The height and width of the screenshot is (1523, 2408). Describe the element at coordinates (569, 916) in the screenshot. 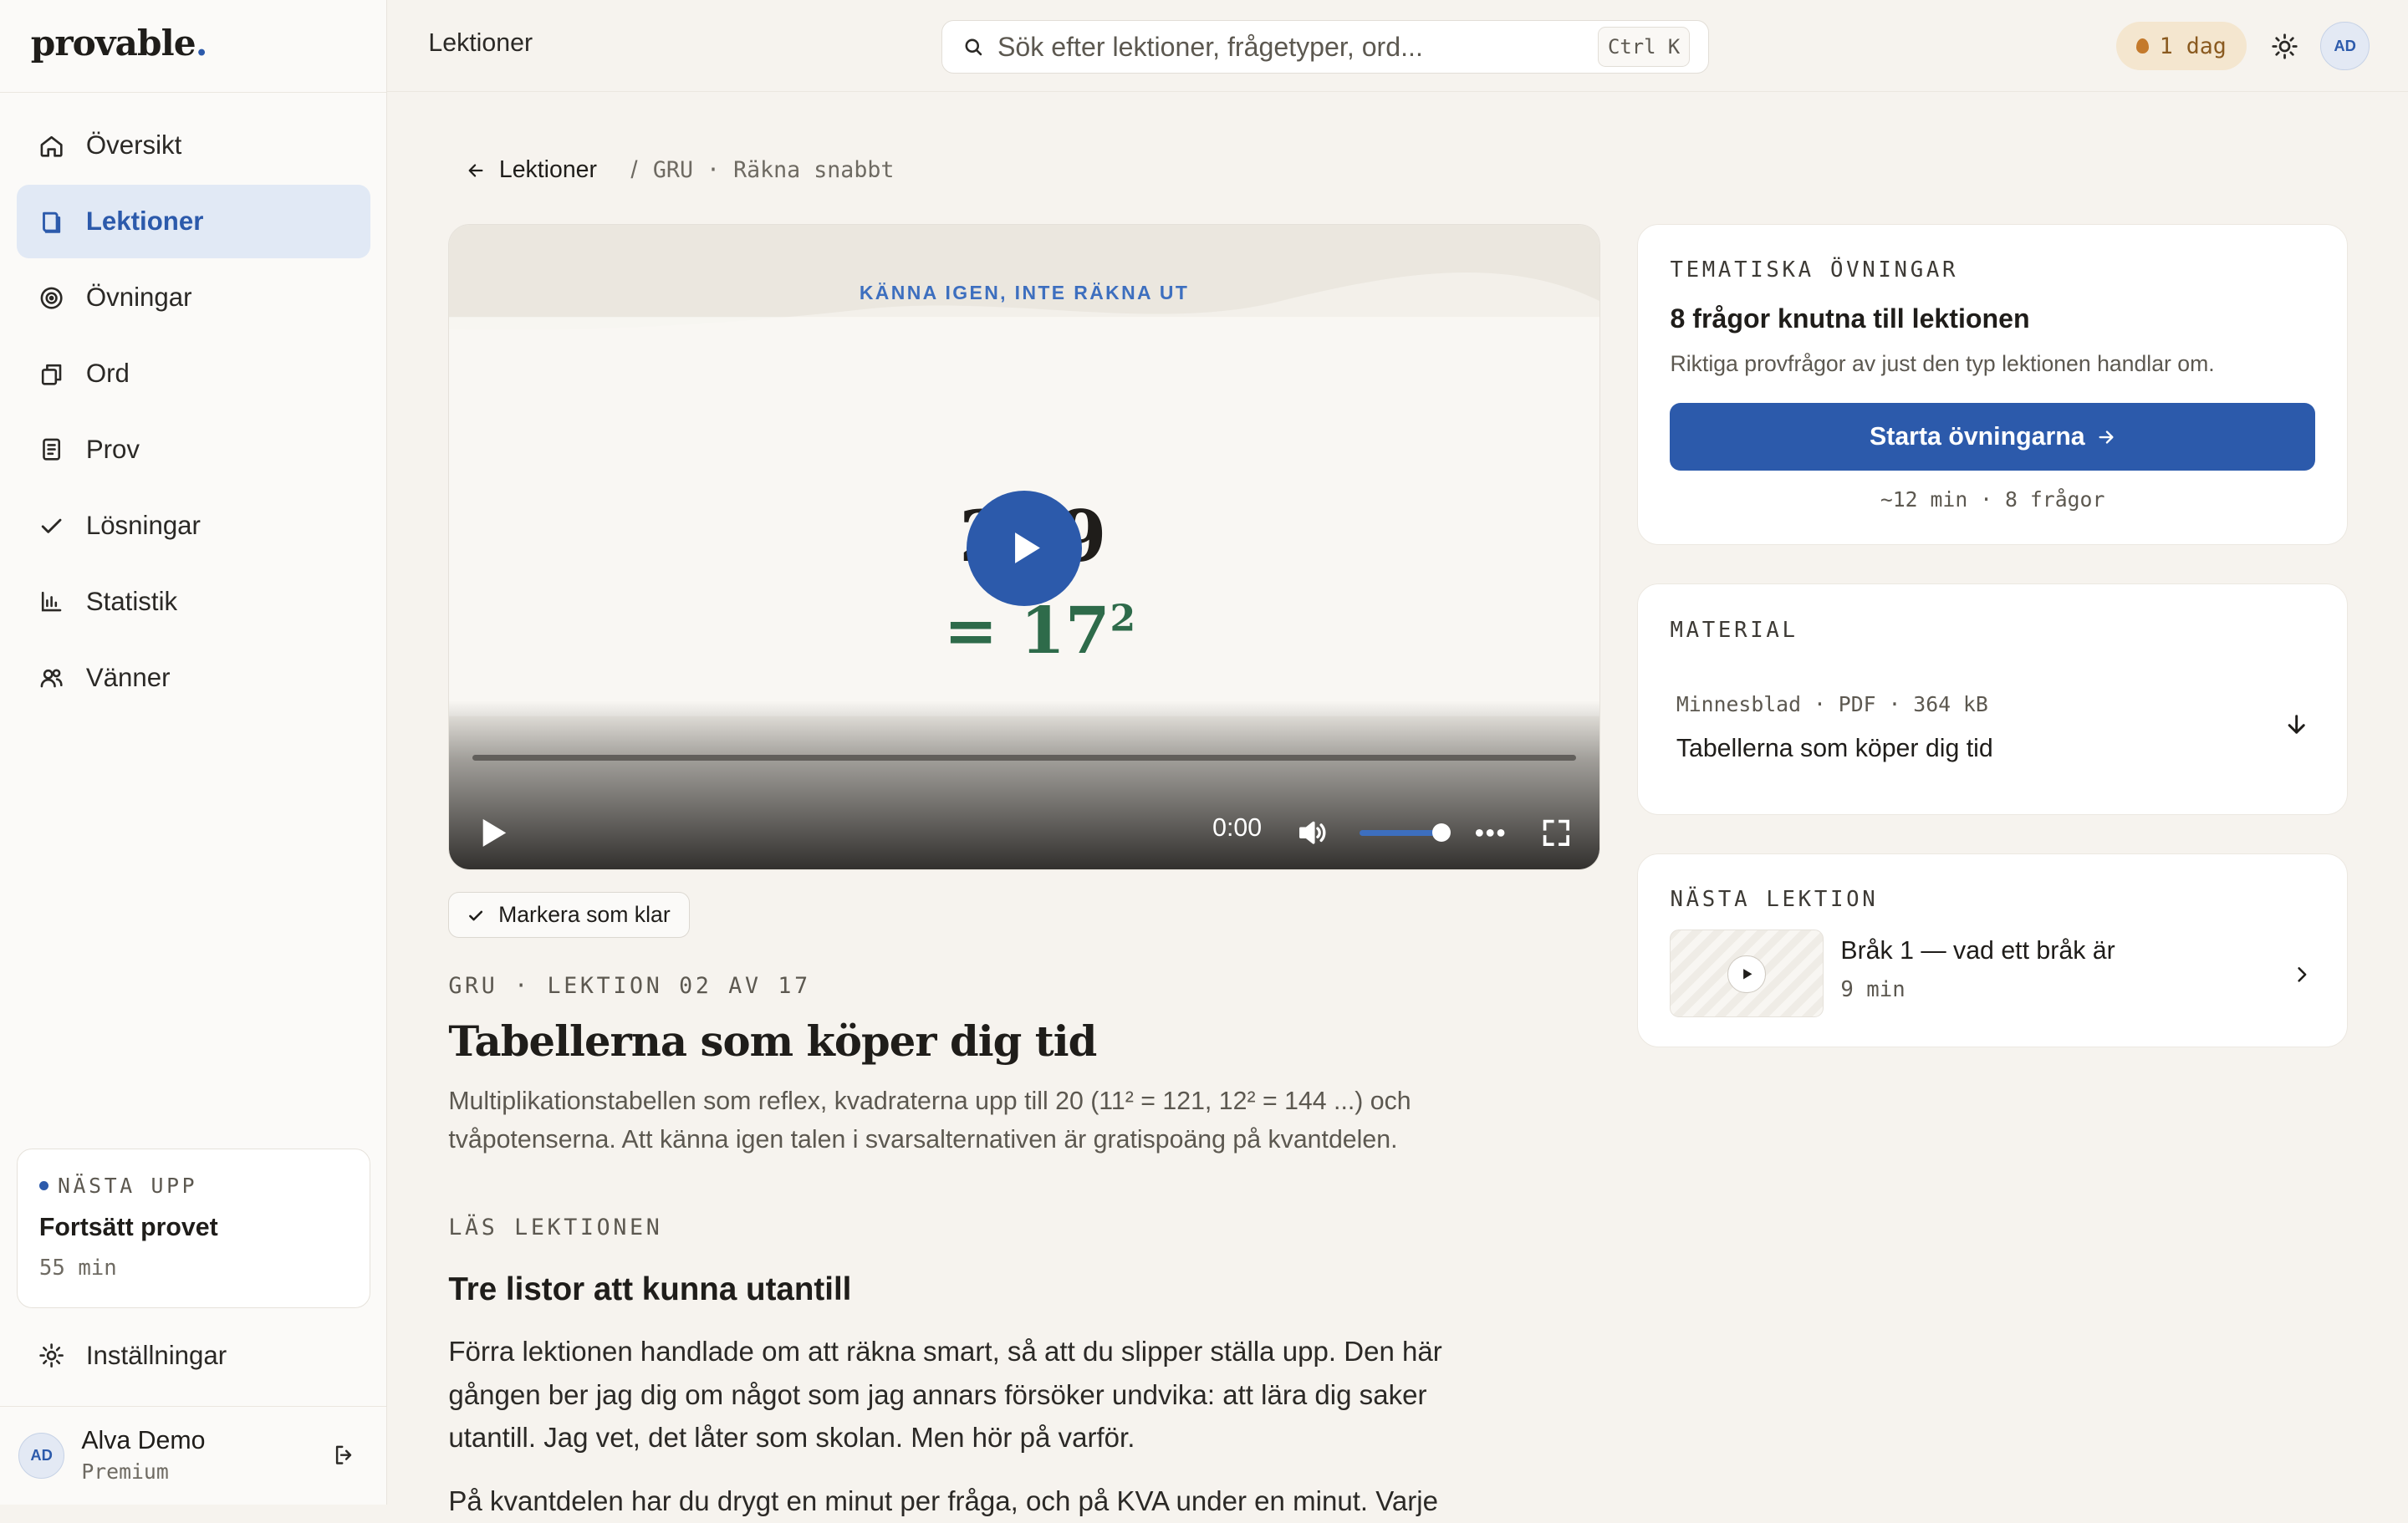

I see `mark-done-button: Markera som klar` at that location.